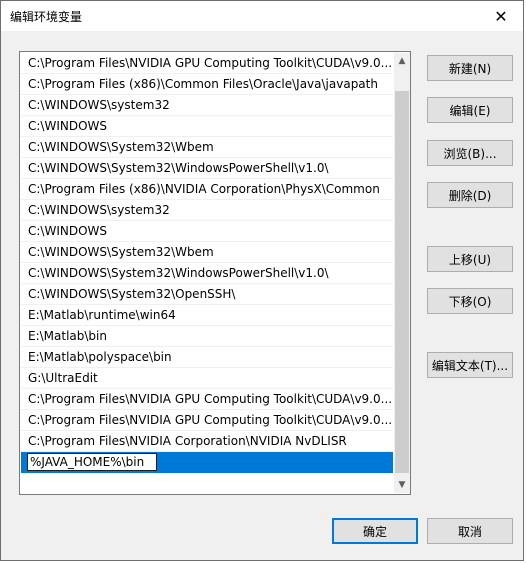 The height and width of the screenshot is (563, 526). What do you see at coordinates (470, 301) in the screenshot?
I see `move-down-button: 下移(O)` at bounding box center [470, 301].